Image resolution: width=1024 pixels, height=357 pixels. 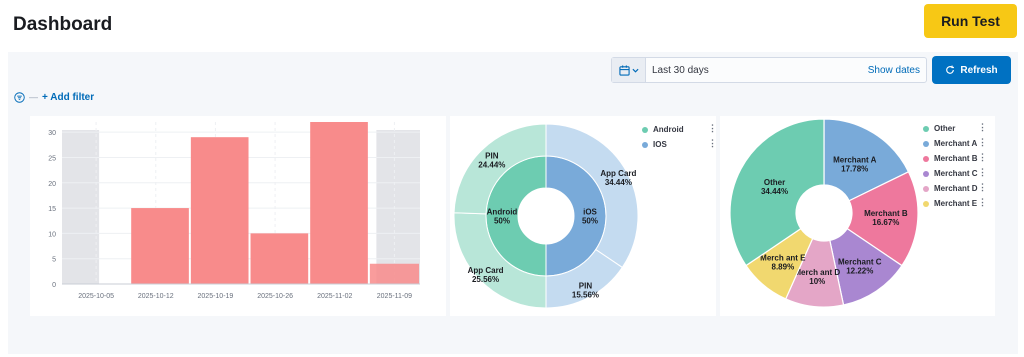 I want to click on add-filter-button: + Add filter, so click(x=68, y=97).